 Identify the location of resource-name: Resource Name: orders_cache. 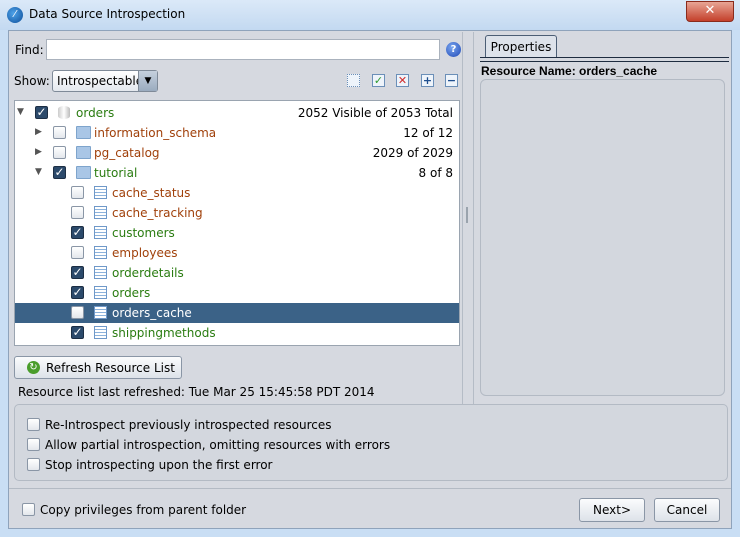
(569, 71).